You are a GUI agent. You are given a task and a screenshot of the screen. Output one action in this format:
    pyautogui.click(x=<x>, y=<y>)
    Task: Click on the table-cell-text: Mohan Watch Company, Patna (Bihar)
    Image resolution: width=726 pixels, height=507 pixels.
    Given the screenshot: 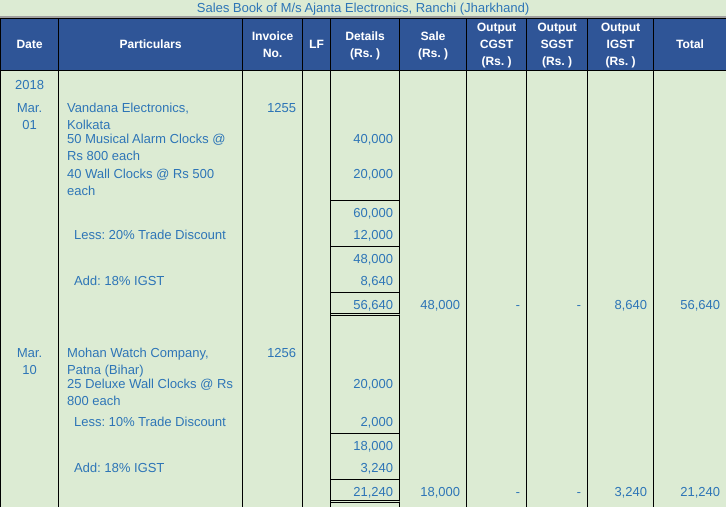 What is the action you would take?
    pyautogui.click(x=138, y=361)
    